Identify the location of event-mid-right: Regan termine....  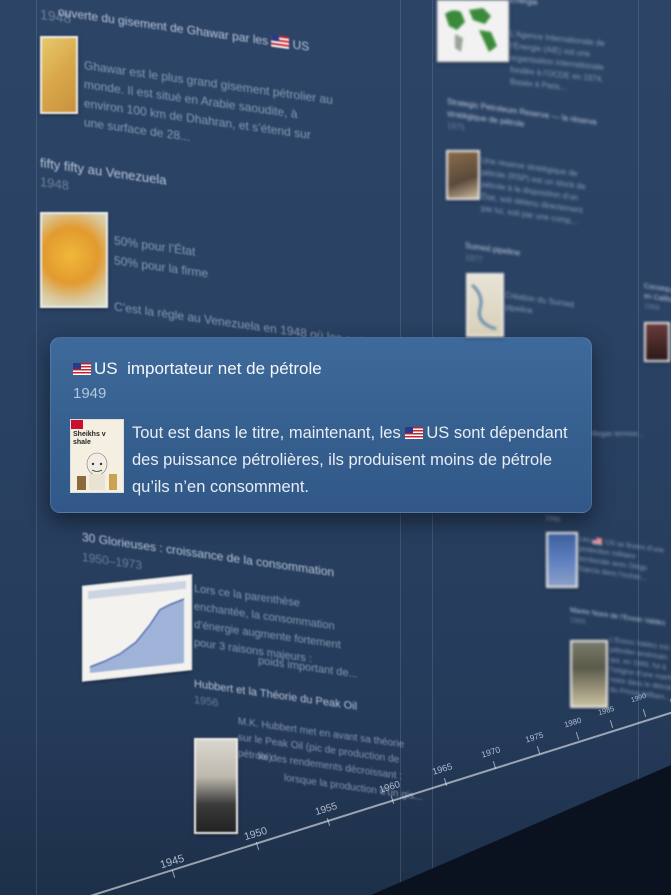
(622, 435).